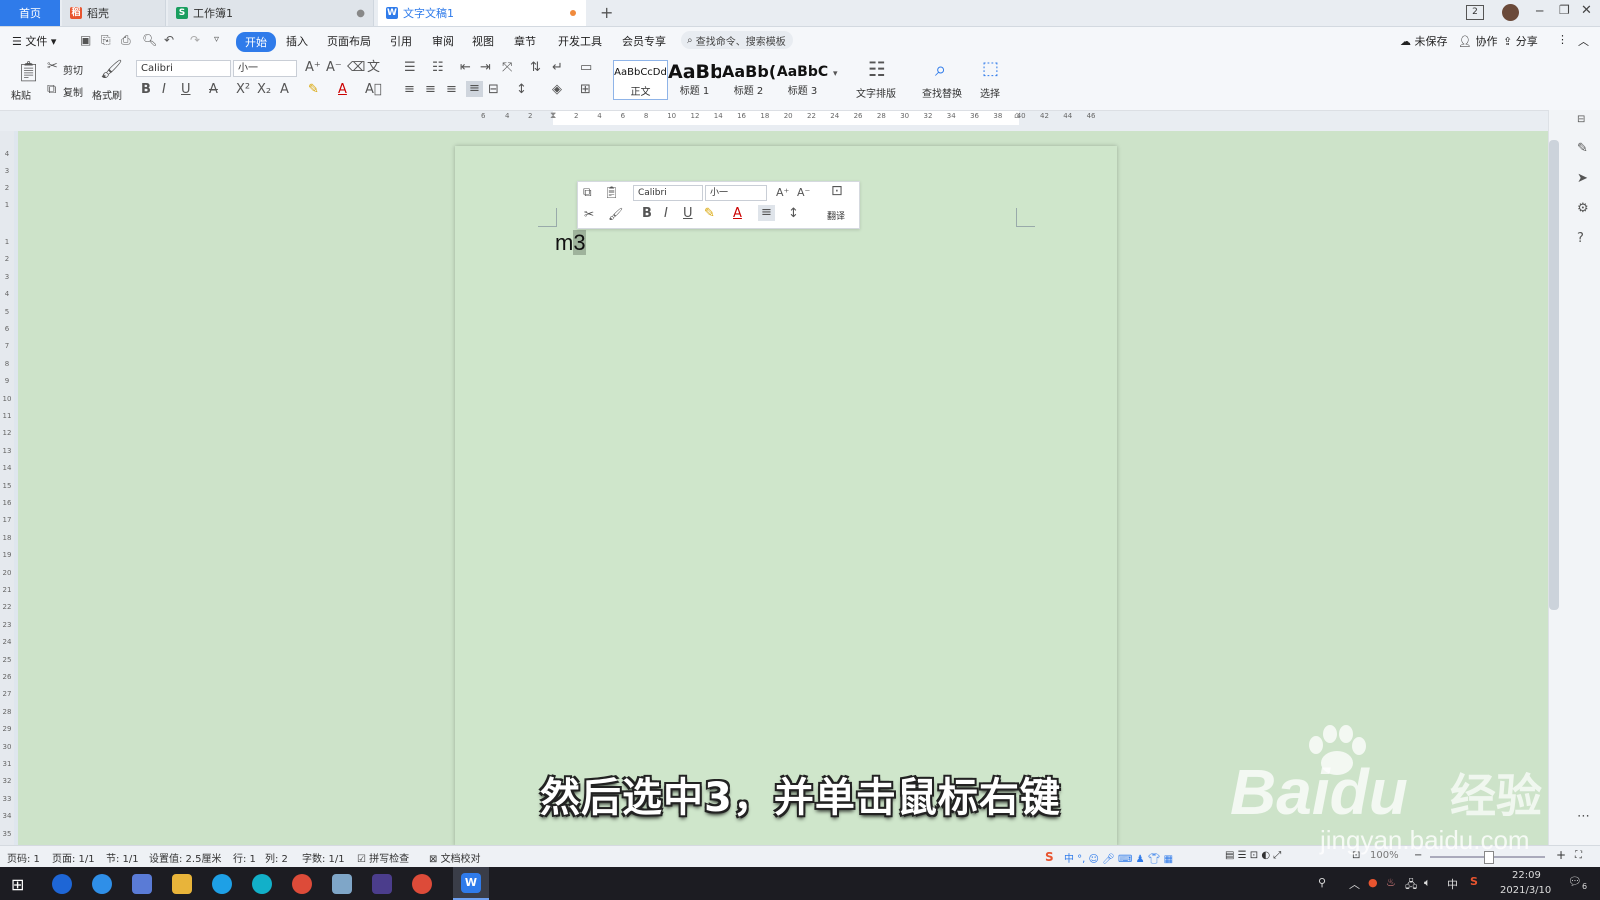  I want to click on format-painter-button: 格式刷, so click(107, 94).